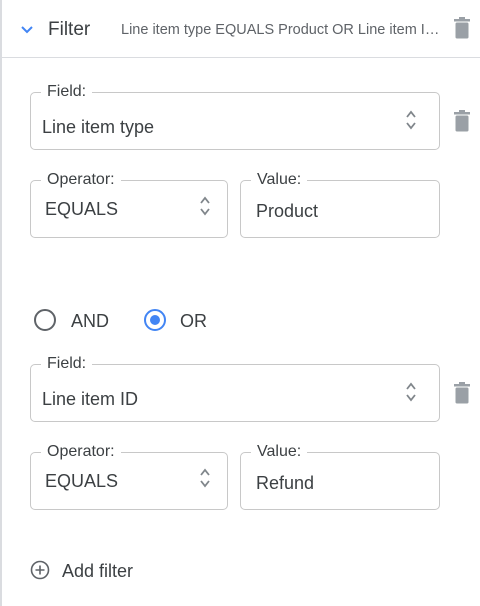  What do you see at coordinates (69, 29) in the screenshot?
I see `filter-title: Filter` at bounding box center [69, 29].